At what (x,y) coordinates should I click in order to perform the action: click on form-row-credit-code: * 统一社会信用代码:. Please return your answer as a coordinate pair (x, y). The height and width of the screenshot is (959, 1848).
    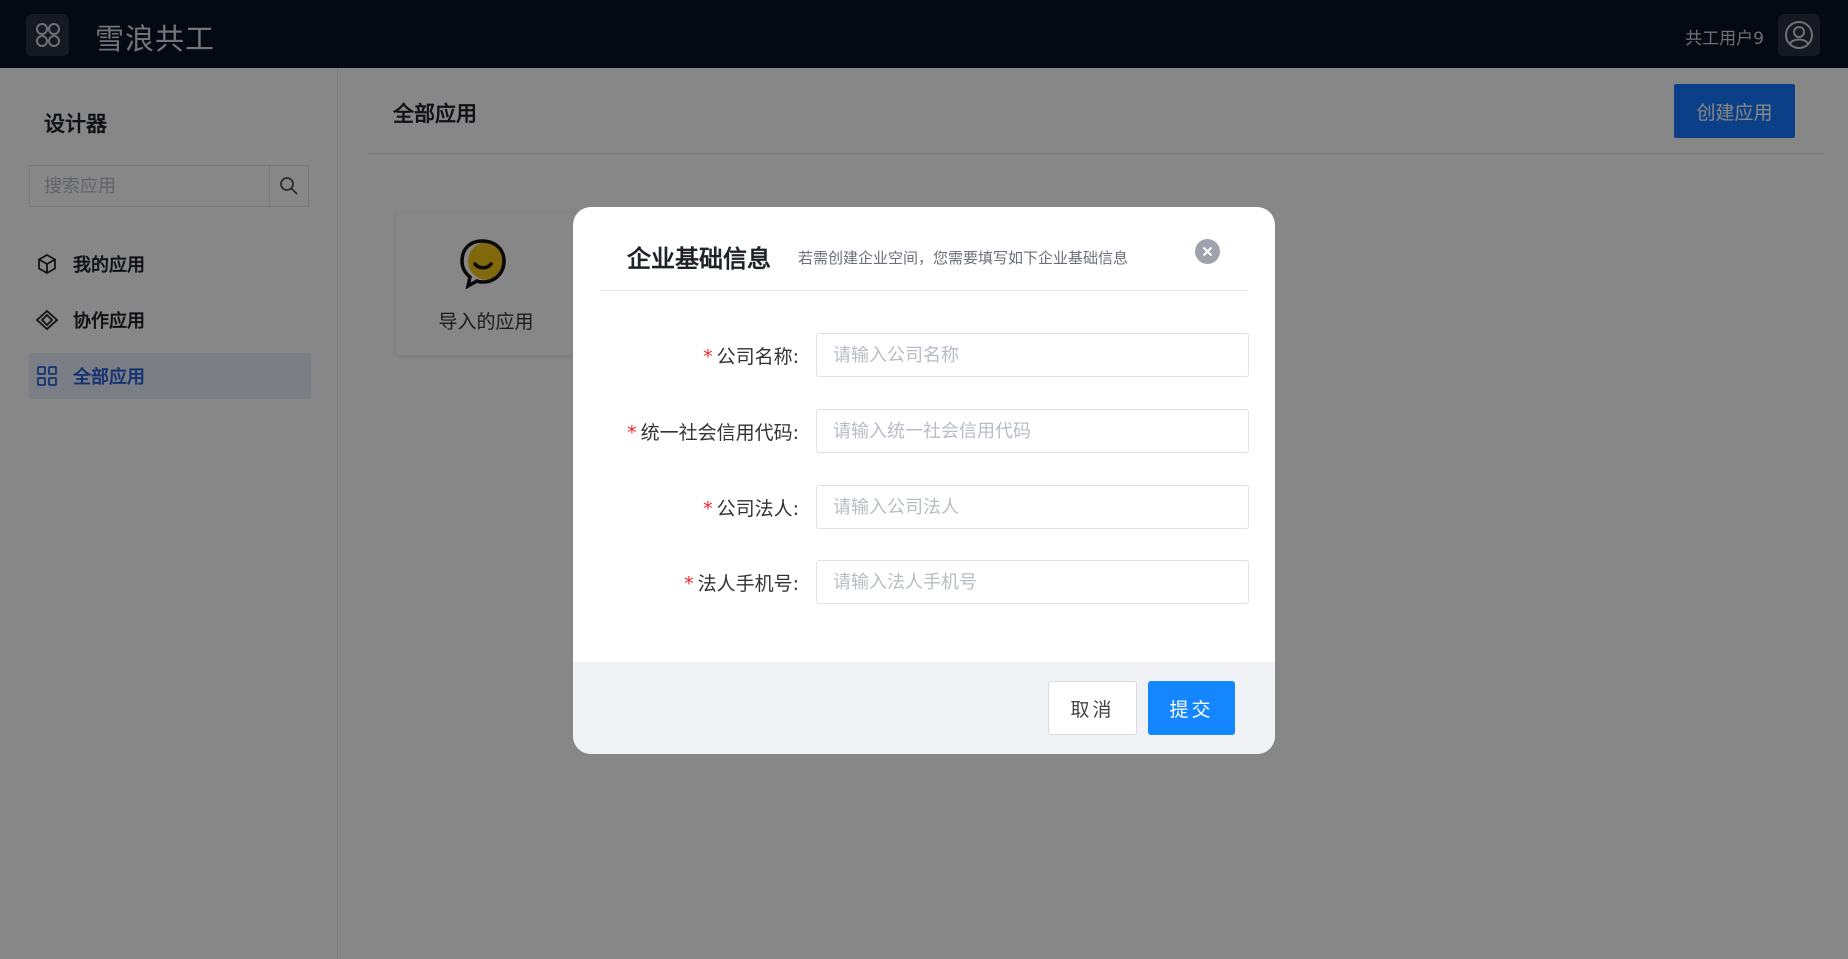
    Looking at the image, I should click on (924, 431).